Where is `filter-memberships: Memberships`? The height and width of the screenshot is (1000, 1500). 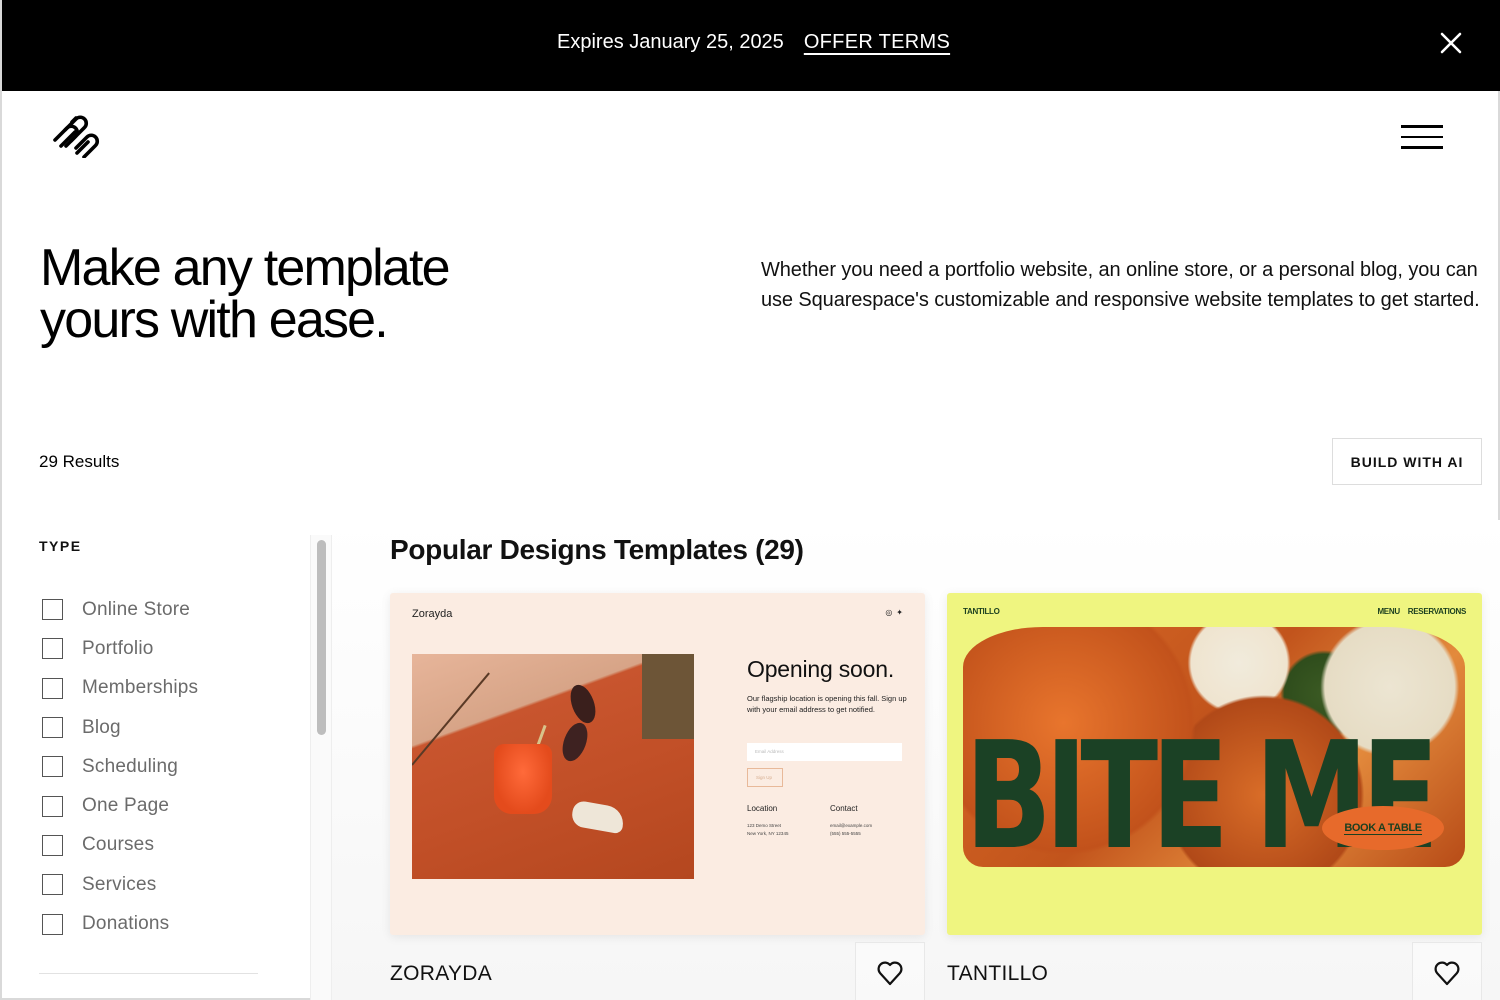 filter-memberships: Memberships is located at coordinates (120, 688).